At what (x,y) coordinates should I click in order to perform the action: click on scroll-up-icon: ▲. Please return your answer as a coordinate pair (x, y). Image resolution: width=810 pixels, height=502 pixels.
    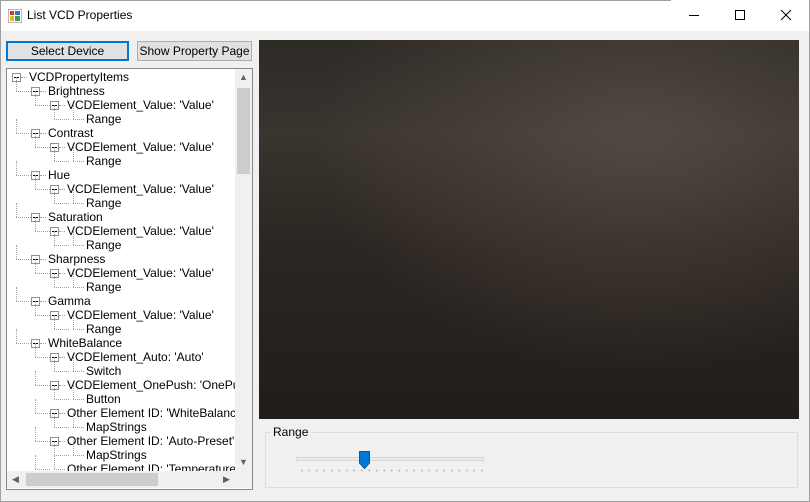
    Looking at the image, I should click on (243, 77).